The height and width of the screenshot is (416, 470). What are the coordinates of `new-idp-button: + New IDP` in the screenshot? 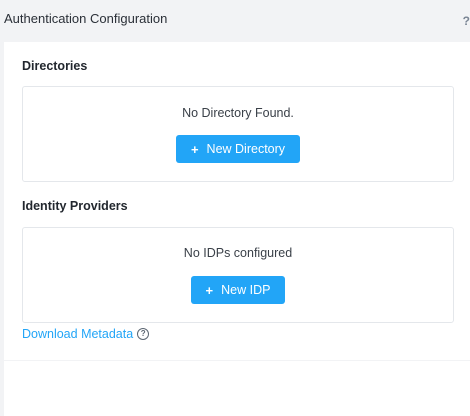 It's located at (238, 290).